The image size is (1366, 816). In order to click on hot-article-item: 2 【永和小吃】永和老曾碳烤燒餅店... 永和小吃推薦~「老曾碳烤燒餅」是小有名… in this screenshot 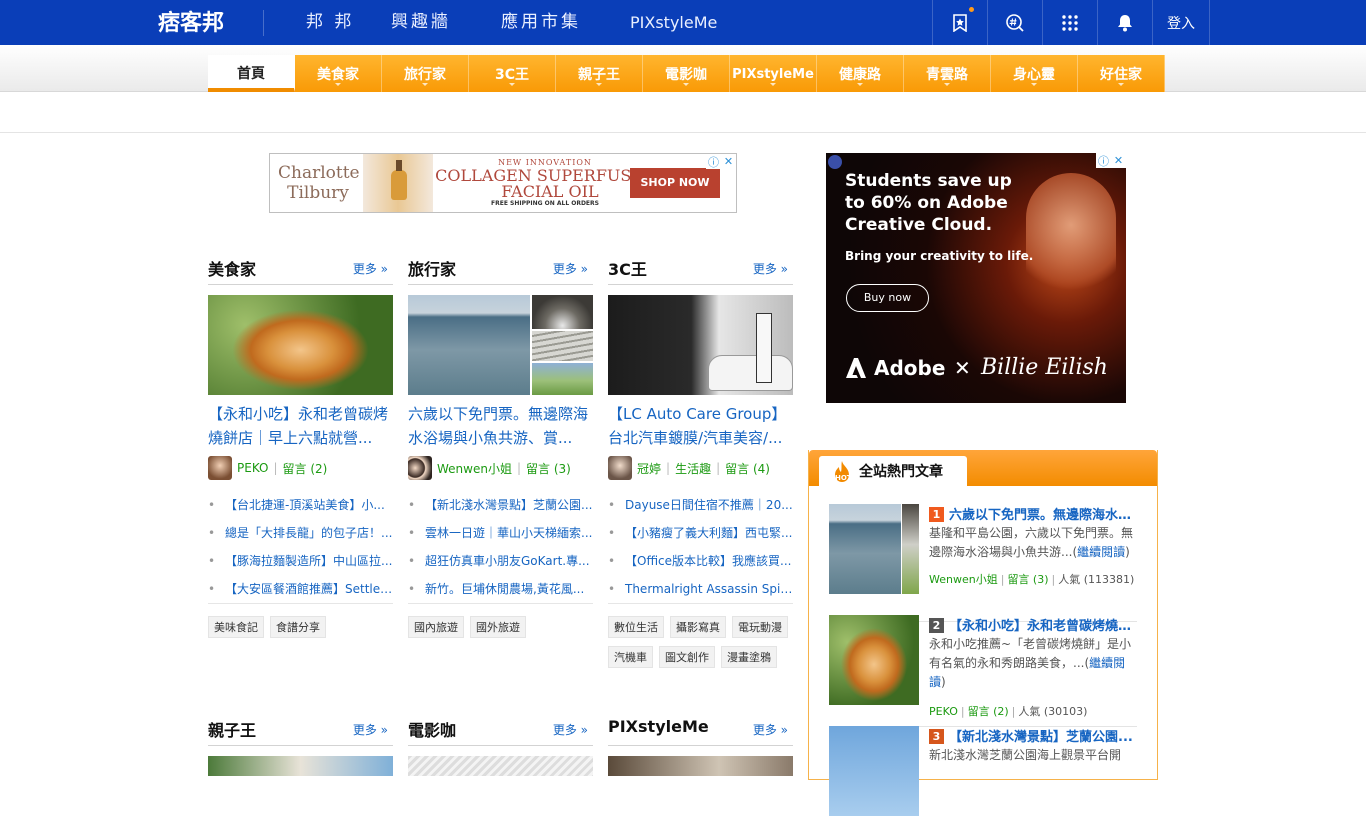, I will do `click(983, 671)`.